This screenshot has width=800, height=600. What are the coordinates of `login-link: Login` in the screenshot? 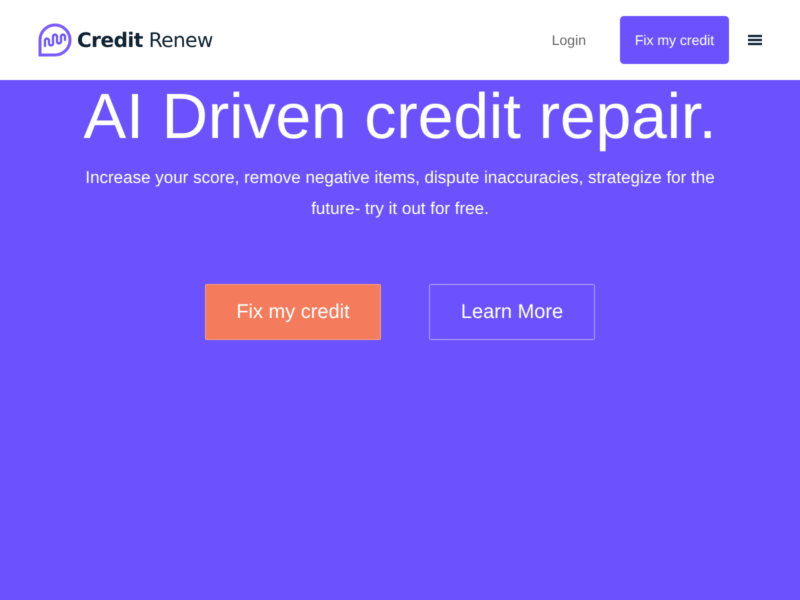 It's located at (569, 40).